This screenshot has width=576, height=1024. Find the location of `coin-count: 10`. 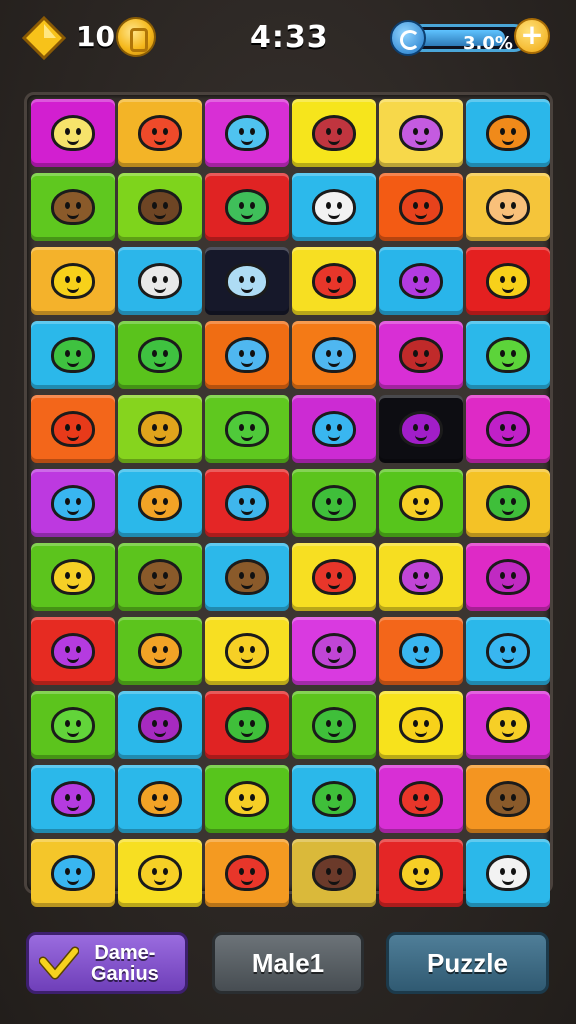

coin-count: 10 is located at coordinates (95, 36).